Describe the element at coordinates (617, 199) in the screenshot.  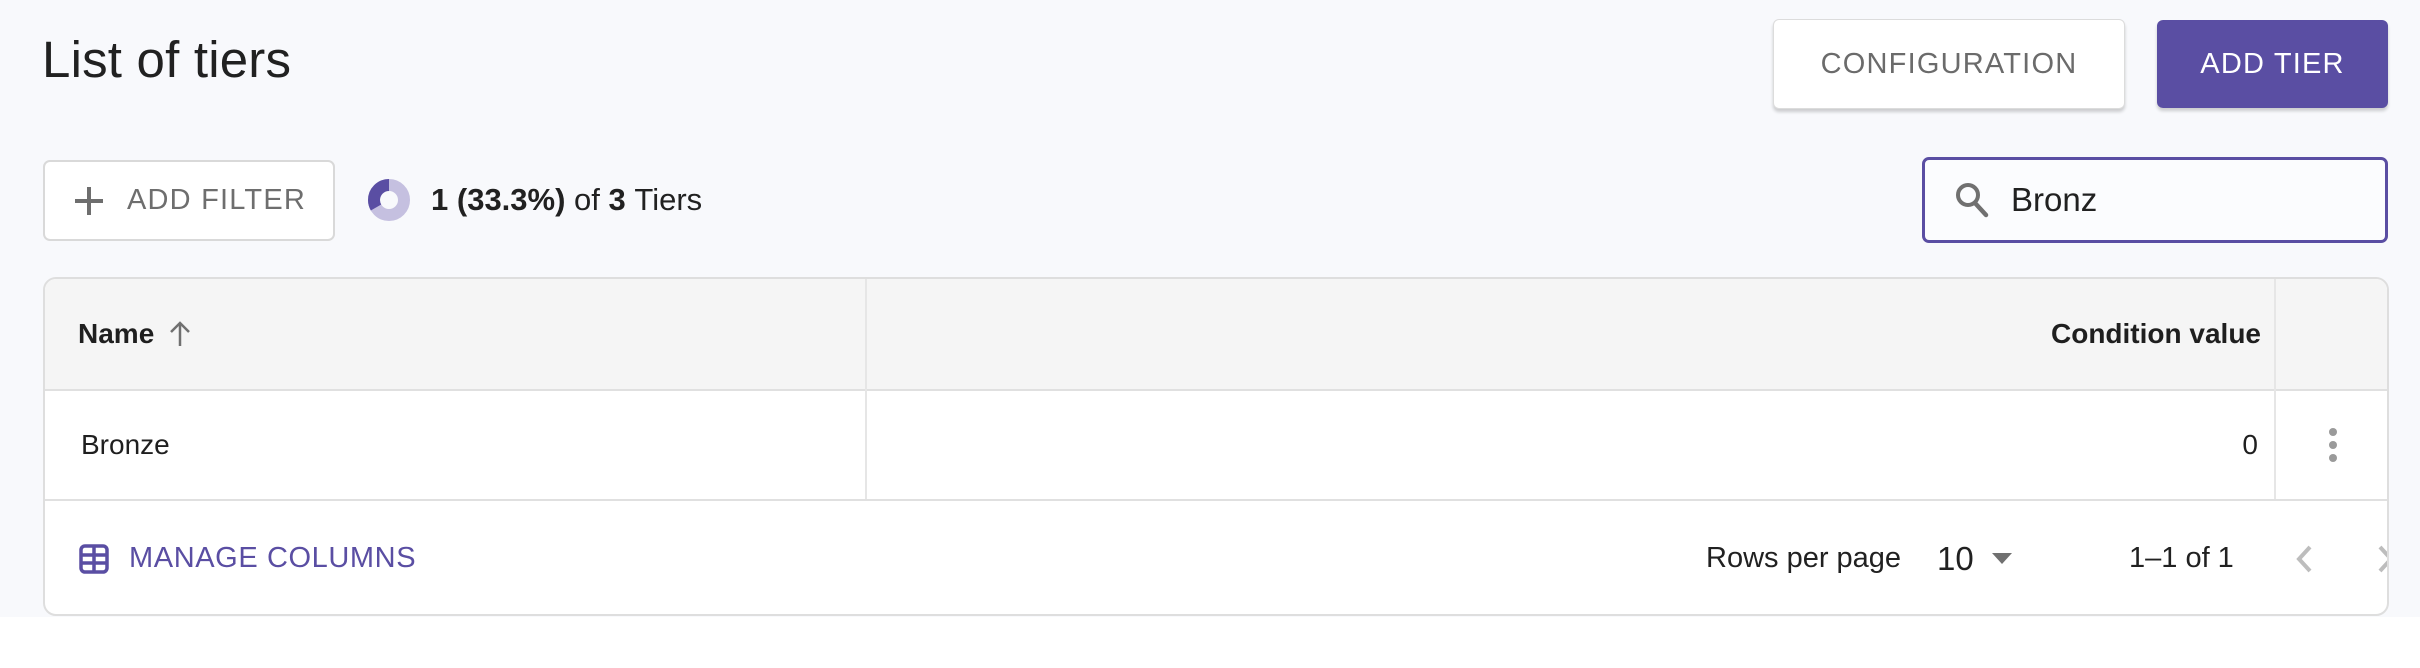
I see `total-count: 3` at that location.